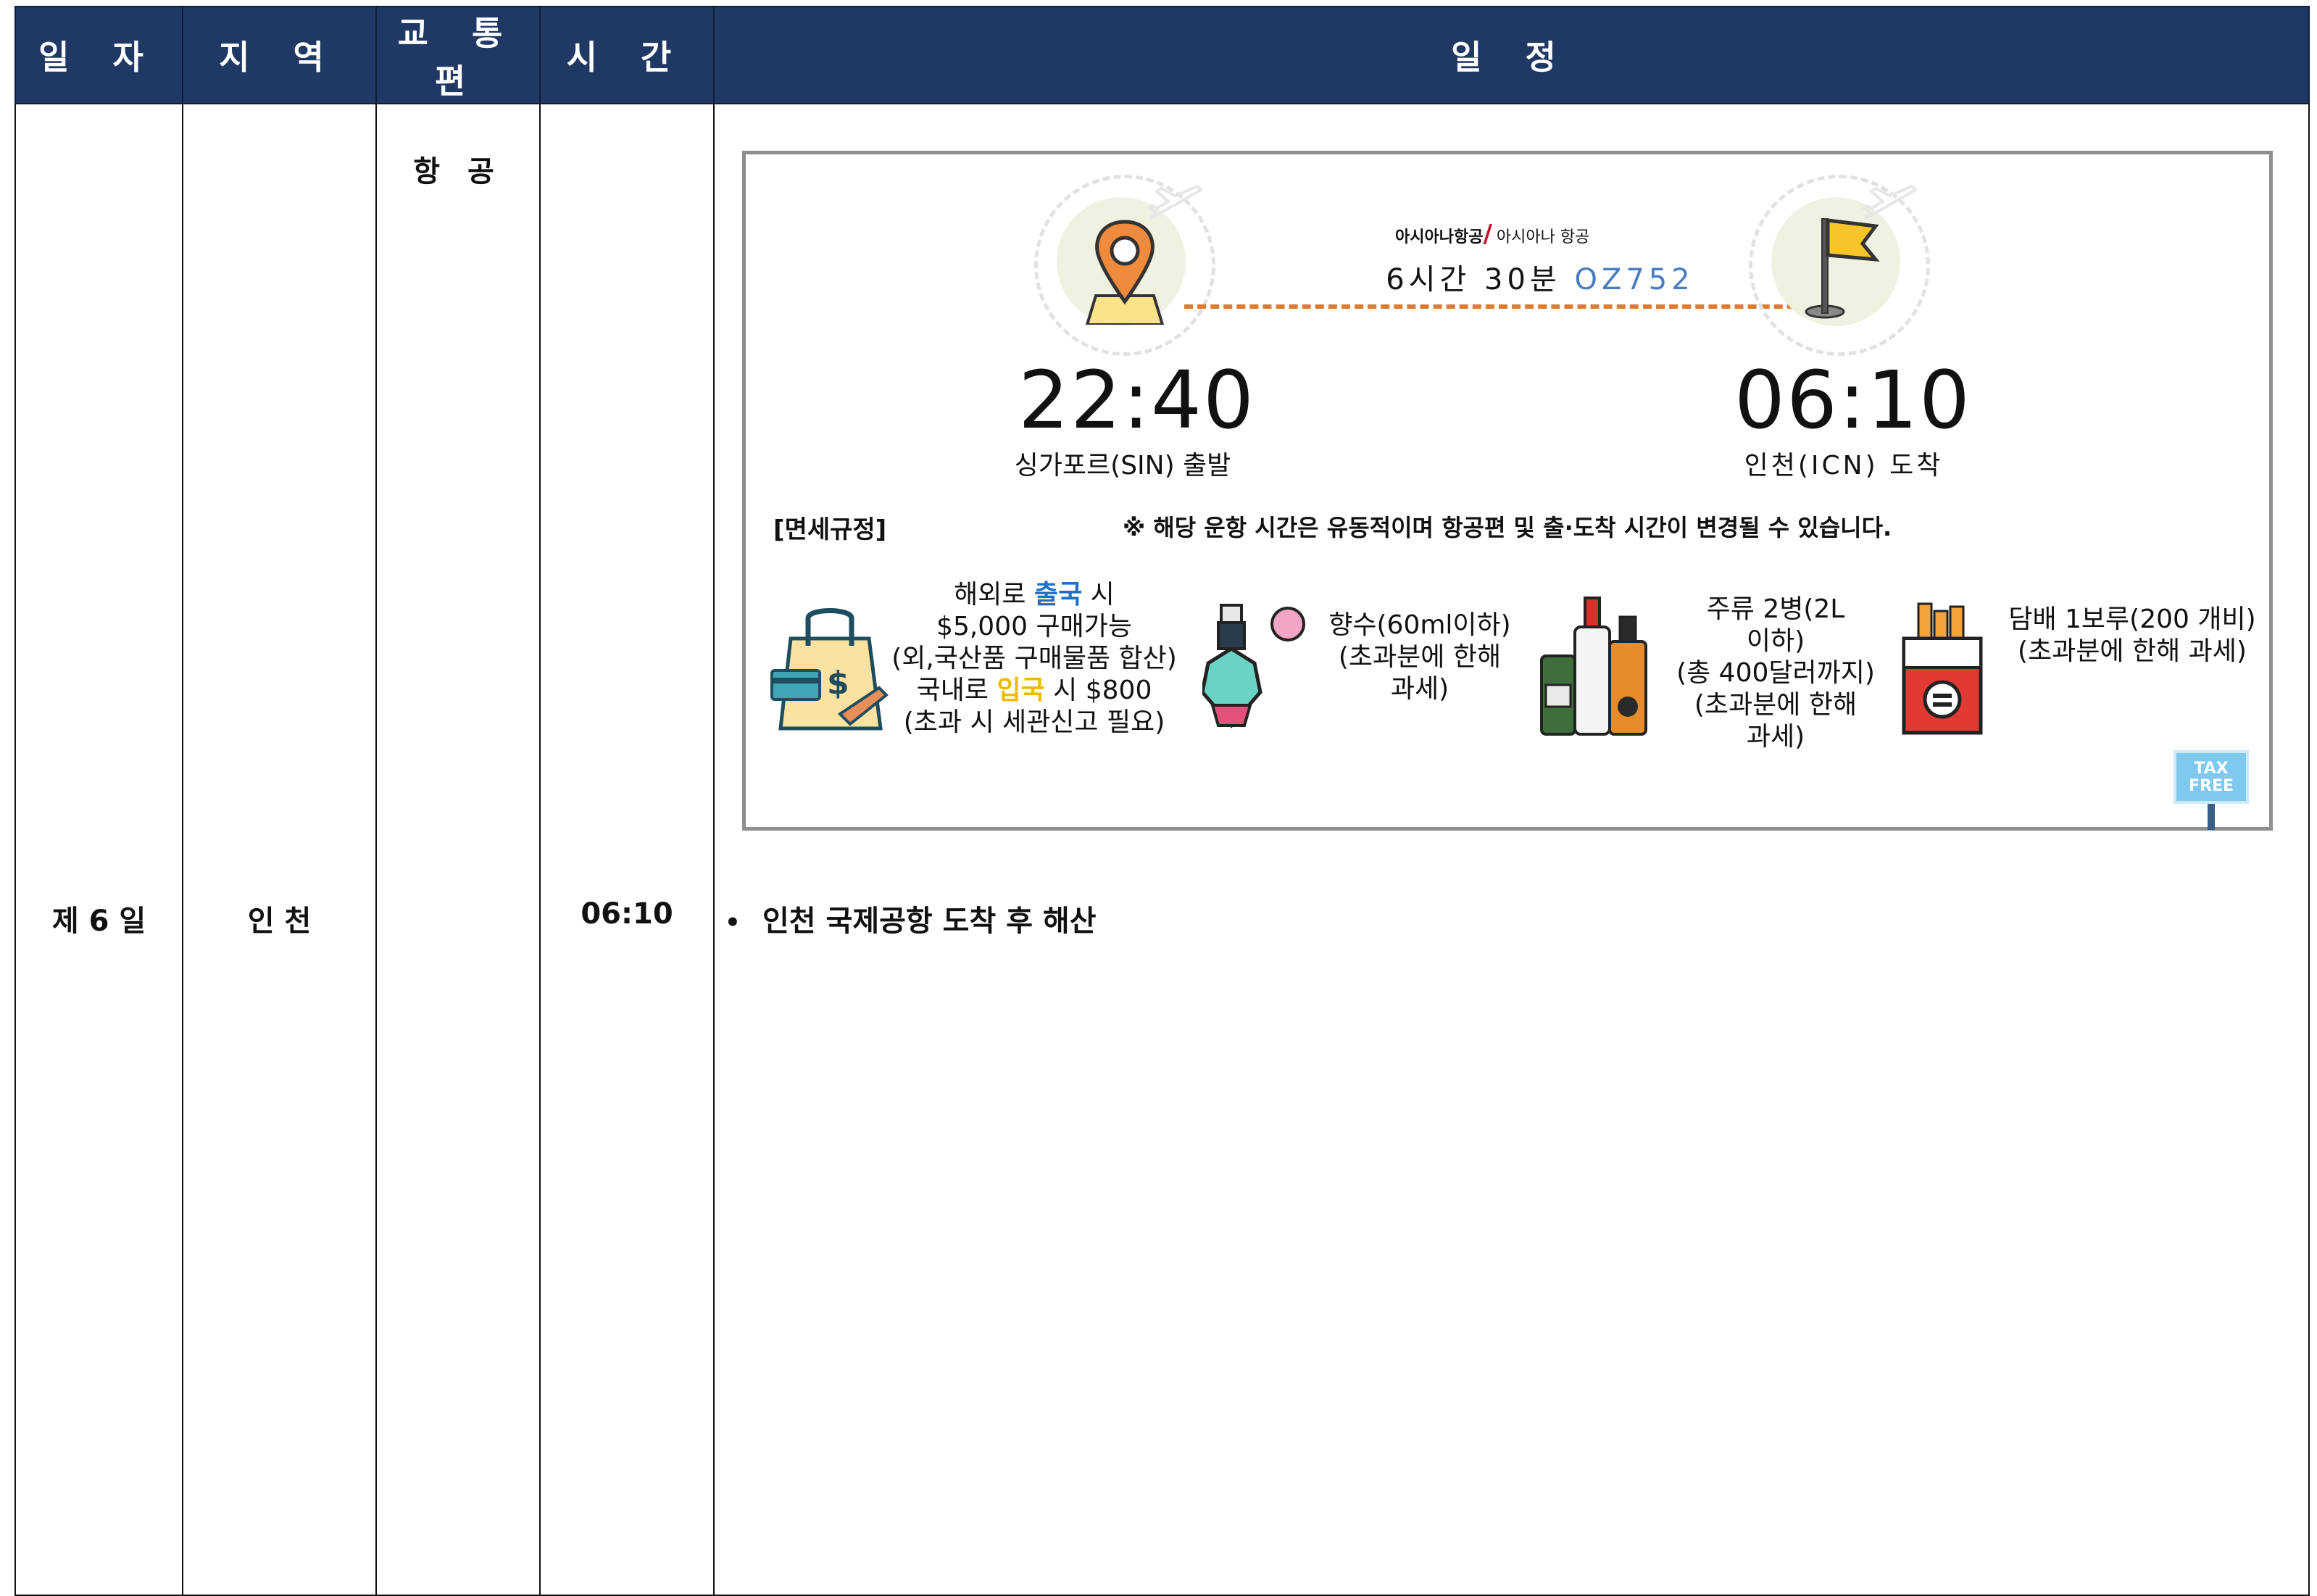 This screenshot has height=1596, width=2317. What do you see at coordinates (2212, 817) in the screenshot?
I see `tax-free-sign-post` at bounding box center [2212, 817].